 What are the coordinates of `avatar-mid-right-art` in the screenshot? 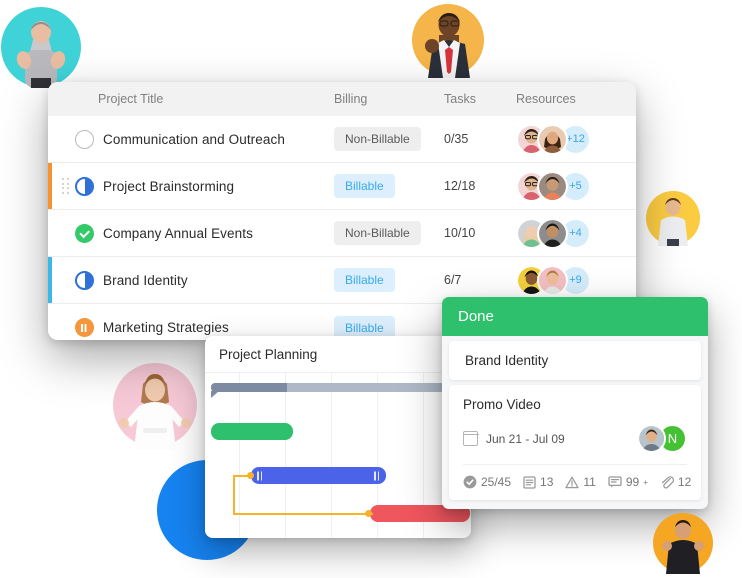 It's located at (673, 218).